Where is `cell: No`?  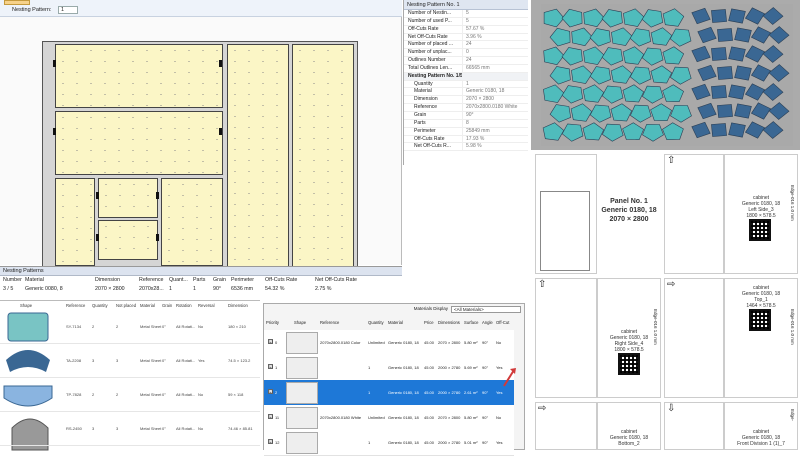 cell: No is located at coordinates (201, 326).